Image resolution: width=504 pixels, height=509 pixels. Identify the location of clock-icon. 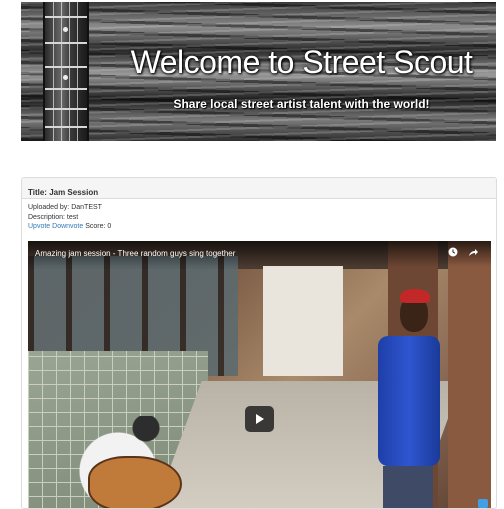
(453, 252).